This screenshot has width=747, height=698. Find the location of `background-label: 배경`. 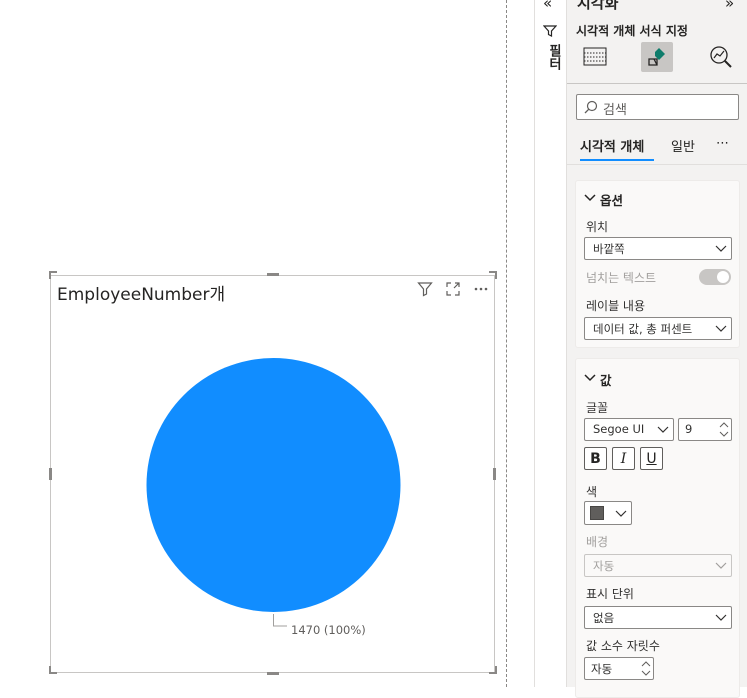

background-label: 배경 is located at coordinates (597, 542).